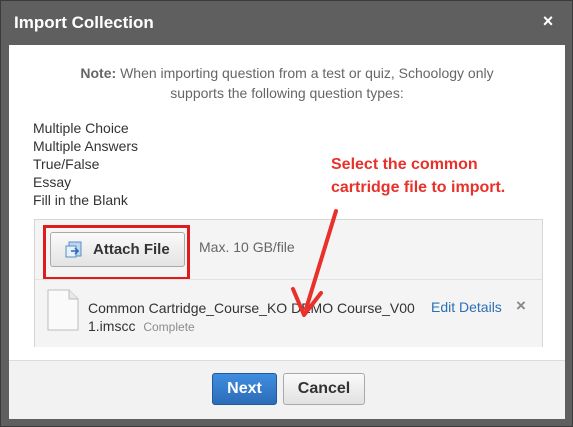 The image size is (573, 427). I want to click on attach-file-label: Attach File, so click(131, 249).